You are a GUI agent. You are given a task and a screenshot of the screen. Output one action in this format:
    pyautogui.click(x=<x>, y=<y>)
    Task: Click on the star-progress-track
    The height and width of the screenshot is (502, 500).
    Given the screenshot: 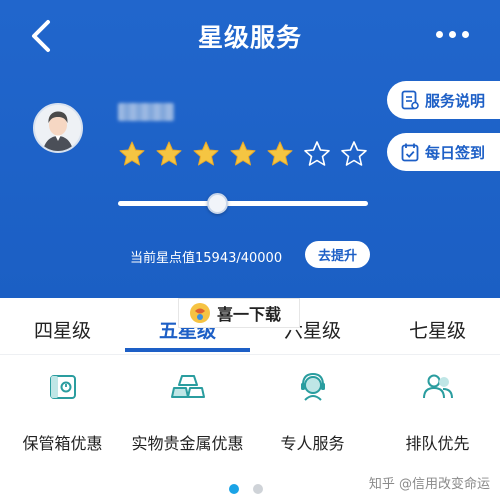 What is the action you would take?
    pyautogui.click(x=243, y=203)
    